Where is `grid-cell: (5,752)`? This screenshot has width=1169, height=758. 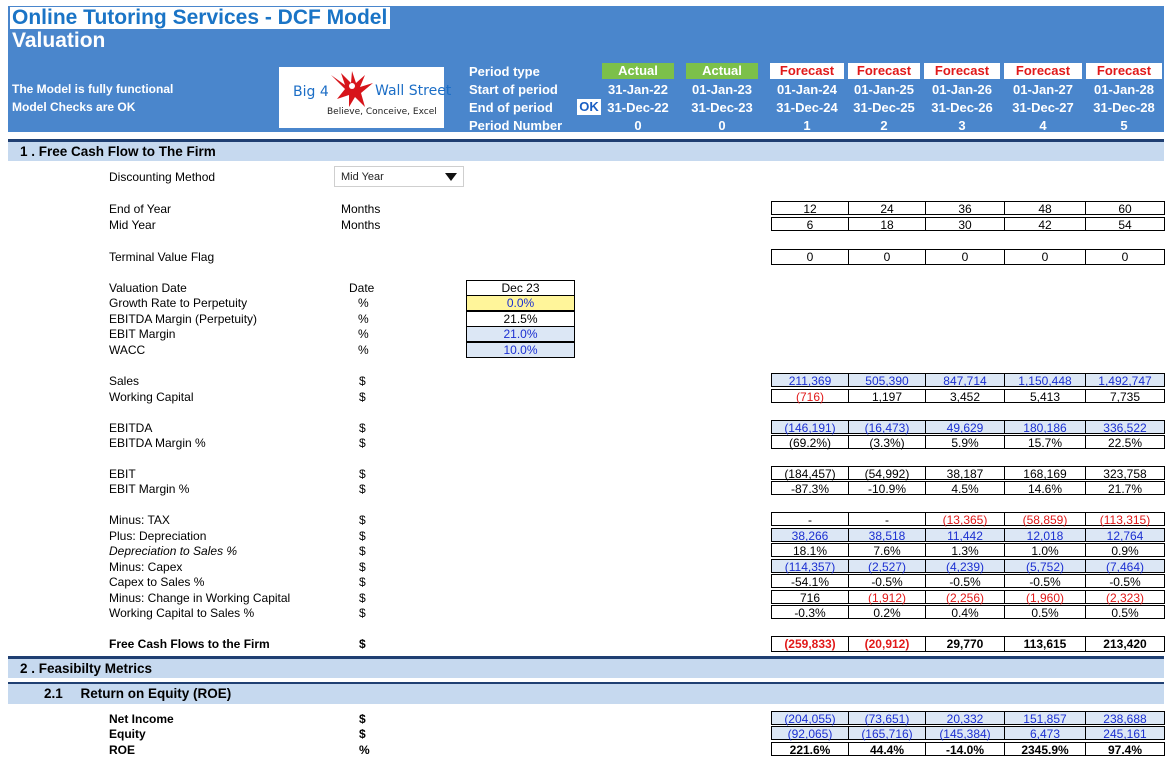 grid-cell: (5,752) is located at coordinates (1045, 566).